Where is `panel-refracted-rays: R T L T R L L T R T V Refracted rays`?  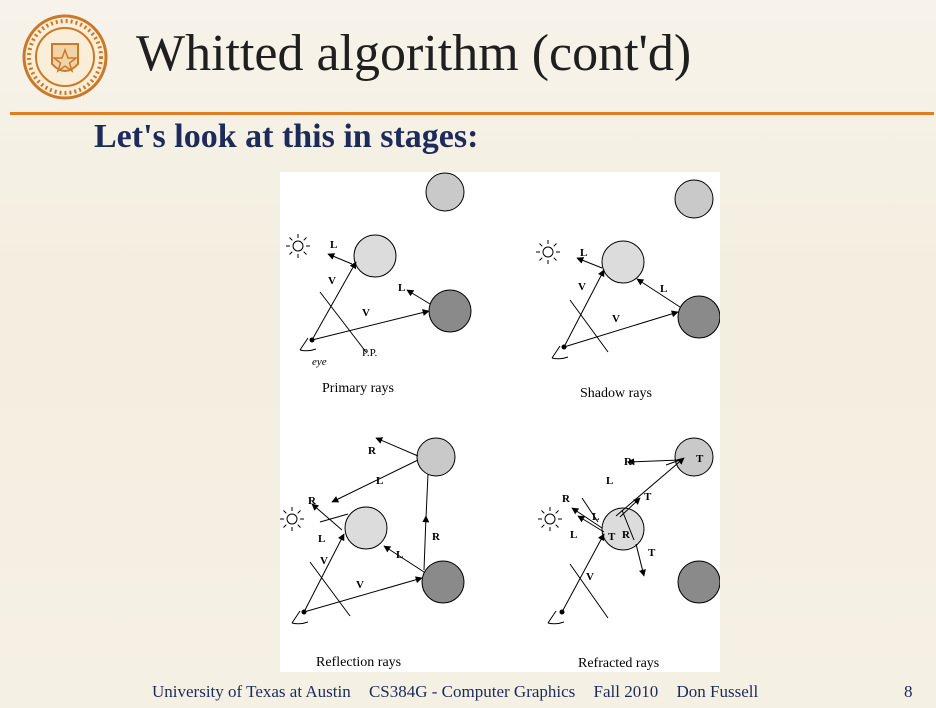
panel-refracted-rays: R T L T R L L T R T V Refracted rays is located at coordinates (628, 554).